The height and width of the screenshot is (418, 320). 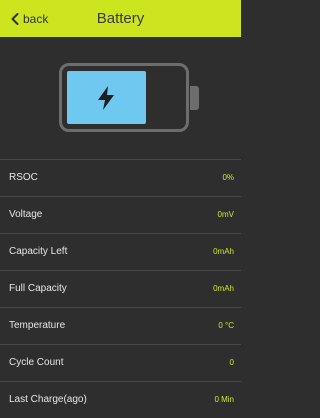 What do you see at coordinates (120, 325) in the screenshot?
I see `list-item: Temperature 0 °C` at bounding box center [120, 325].